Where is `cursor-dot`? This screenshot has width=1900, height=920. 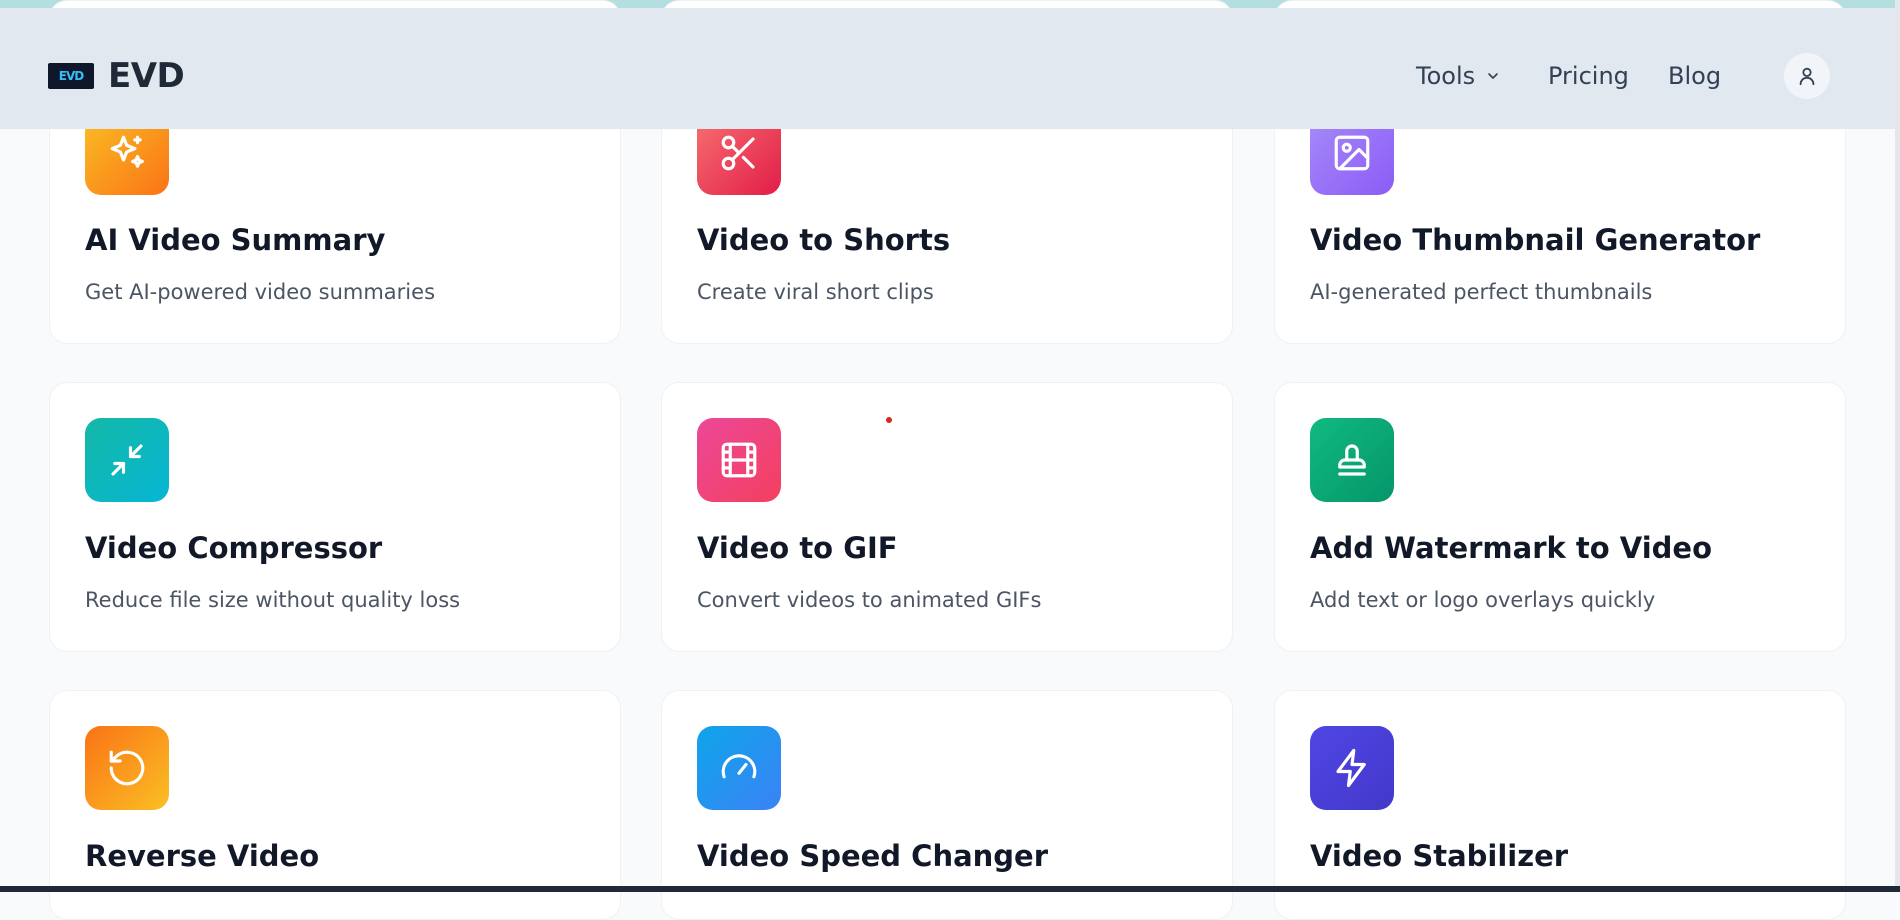 cursor-dot is located at coordinates (889, 420).